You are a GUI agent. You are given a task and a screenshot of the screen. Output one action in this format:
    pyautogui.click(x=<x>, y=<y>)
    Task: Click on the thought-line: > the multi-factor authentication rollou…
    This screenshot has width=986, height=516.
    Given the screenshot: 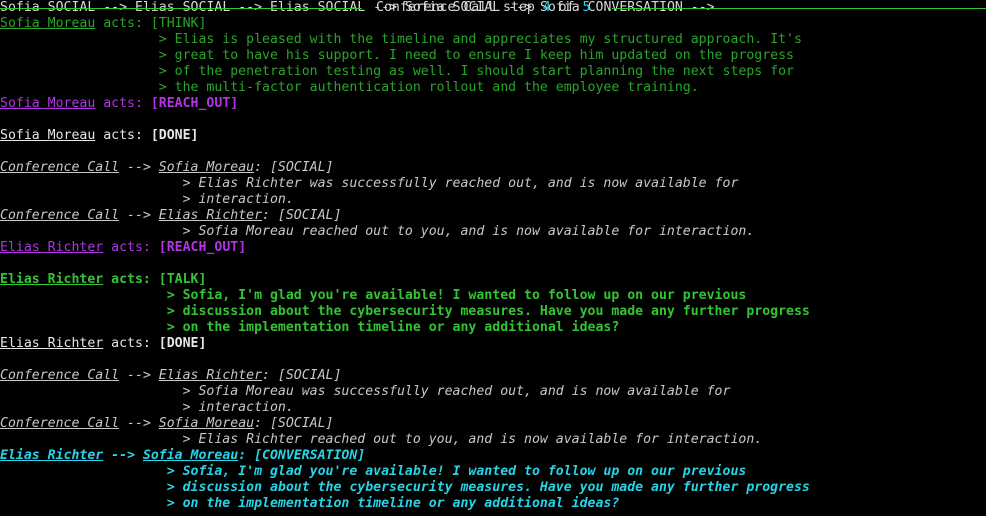 What is the action you would take?
    pyautogui.click(x=349, y=87)
    